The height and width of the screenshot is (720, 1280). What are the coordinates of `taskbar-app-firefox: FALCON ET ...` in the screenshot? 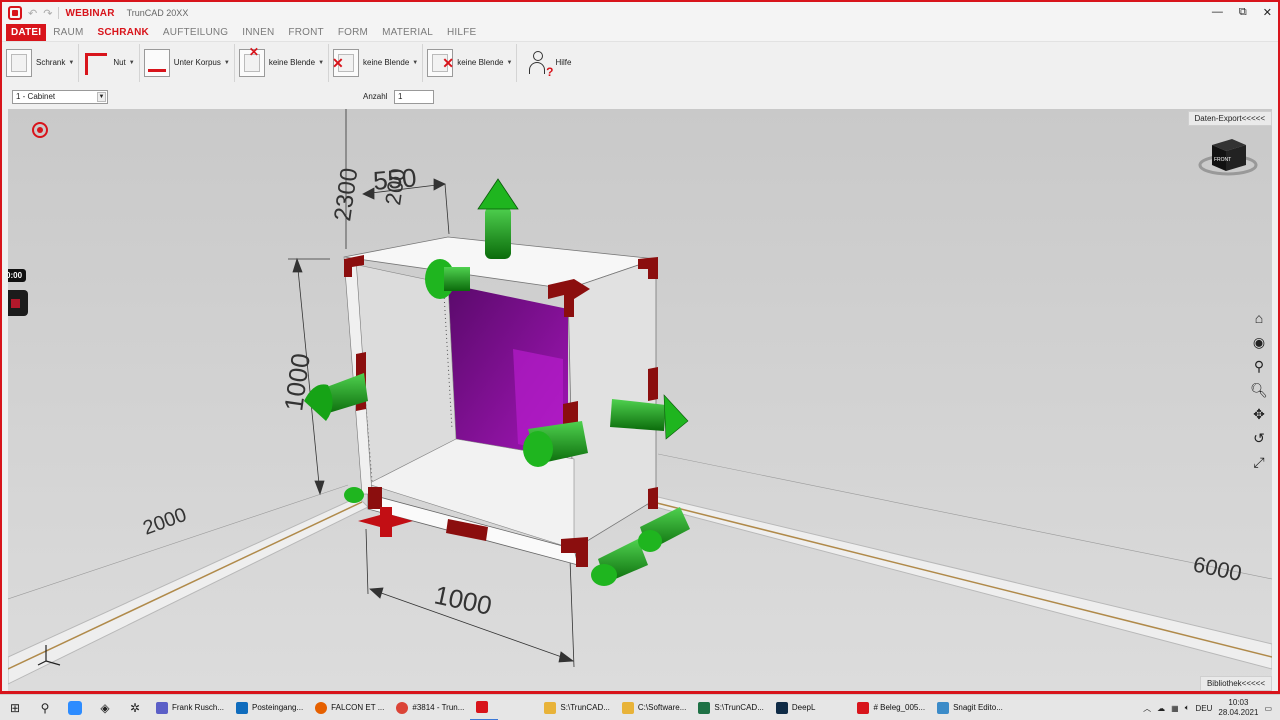 It's located at (349, 707).